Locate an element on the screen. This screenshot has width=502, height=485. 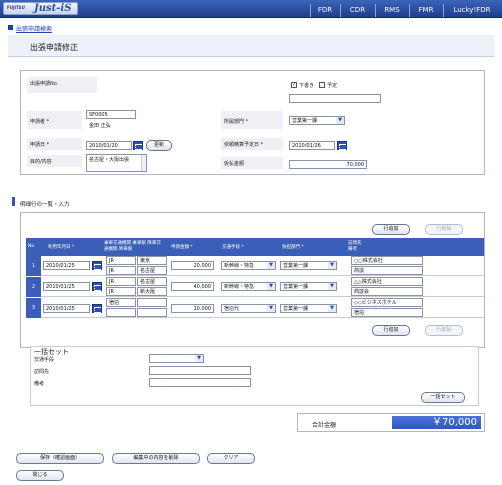
apply-date-field: 2010/01/20 is located at coordinates (109, 145).